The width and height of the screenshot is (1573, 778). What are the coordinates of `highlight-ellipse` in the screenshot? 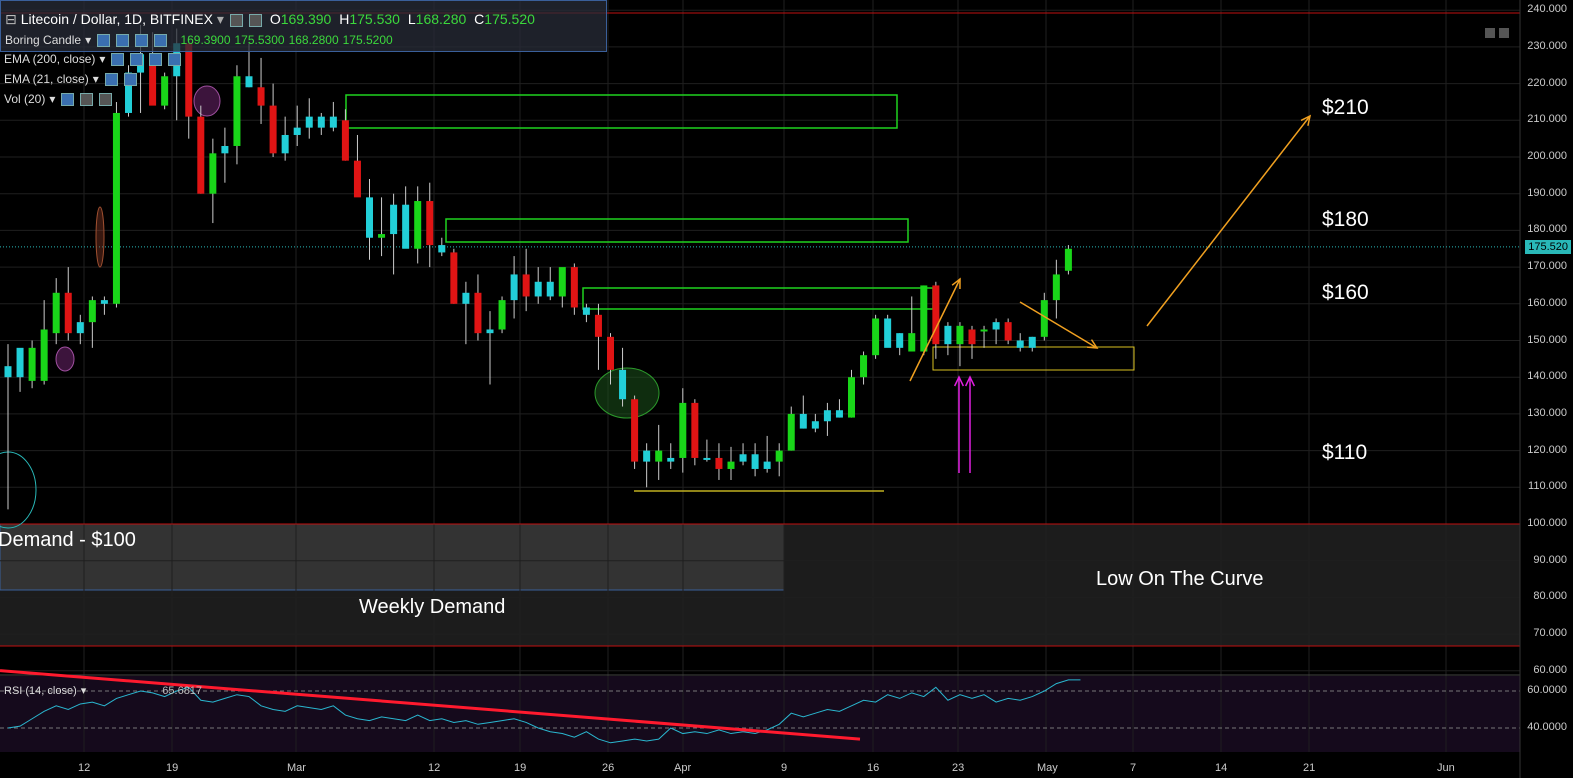 It's located at (65, 359).